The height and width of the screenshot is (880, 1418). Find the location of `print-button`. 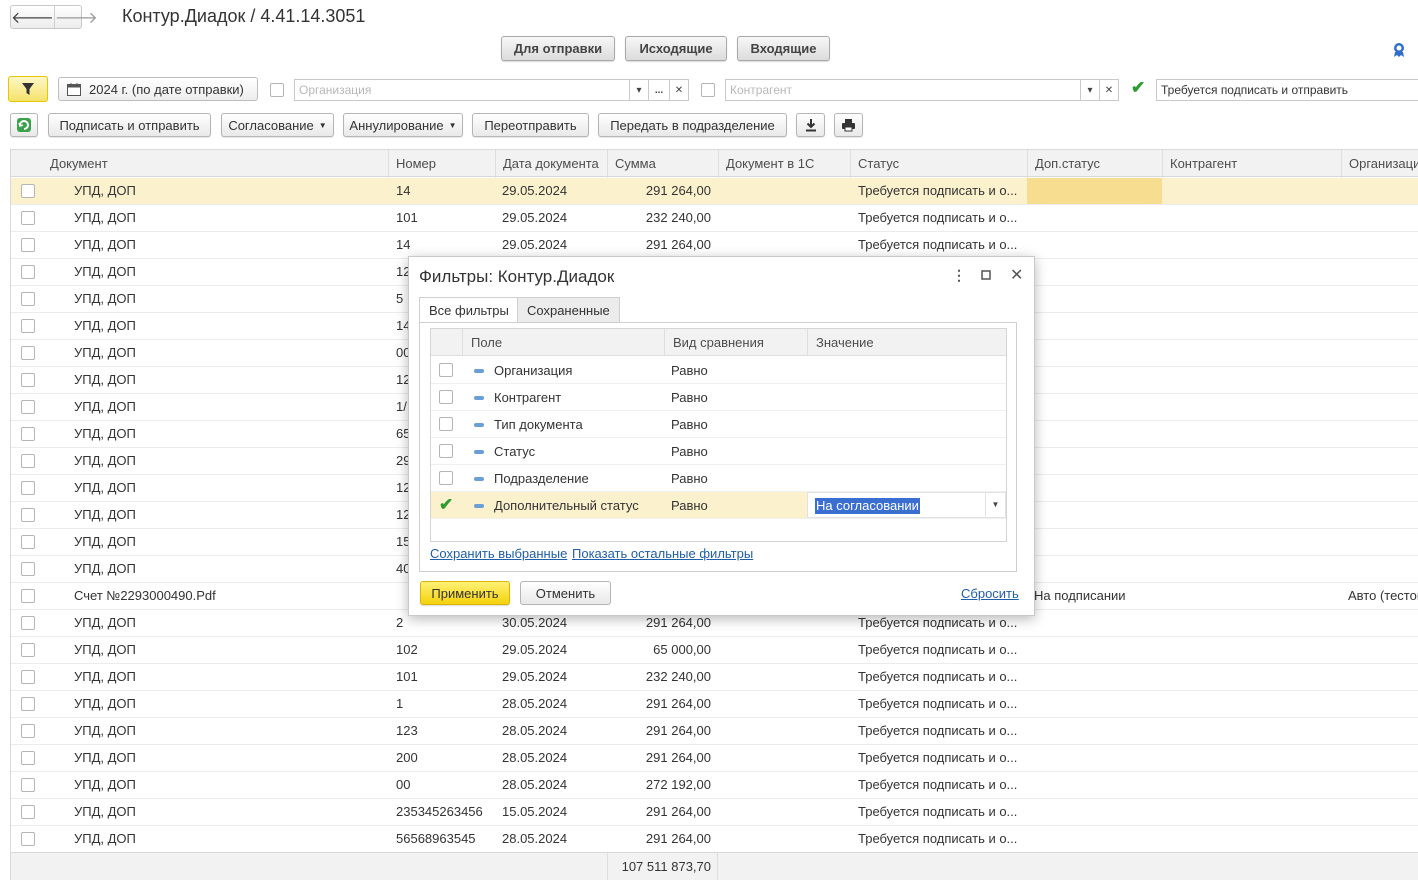

print-button is located at coordinates (848, 125).